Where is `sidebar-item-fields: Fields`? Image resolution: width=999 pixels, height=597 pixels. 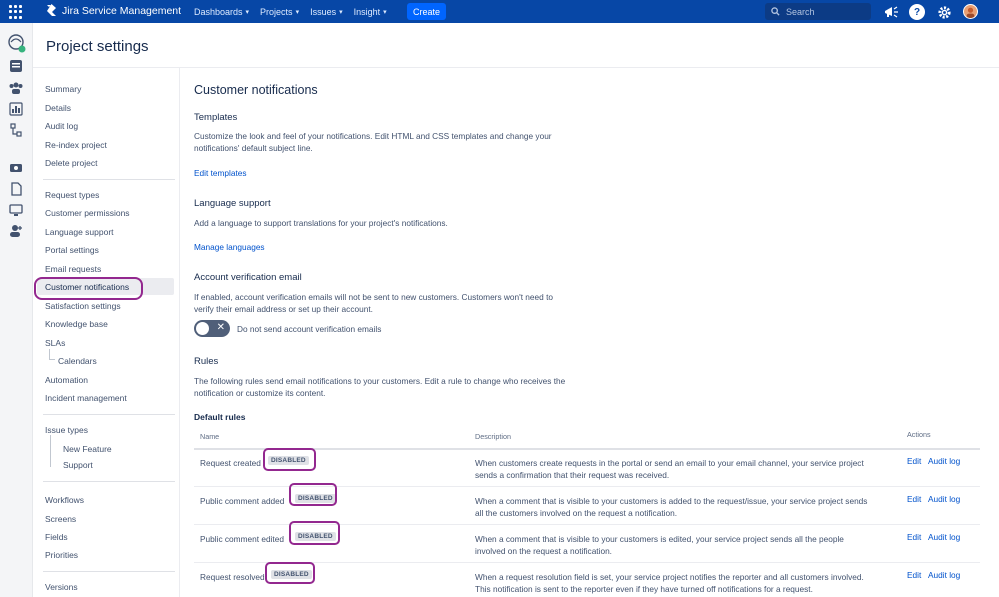 sidebar-item-fields: Fields is located at coordinates (56, 537).